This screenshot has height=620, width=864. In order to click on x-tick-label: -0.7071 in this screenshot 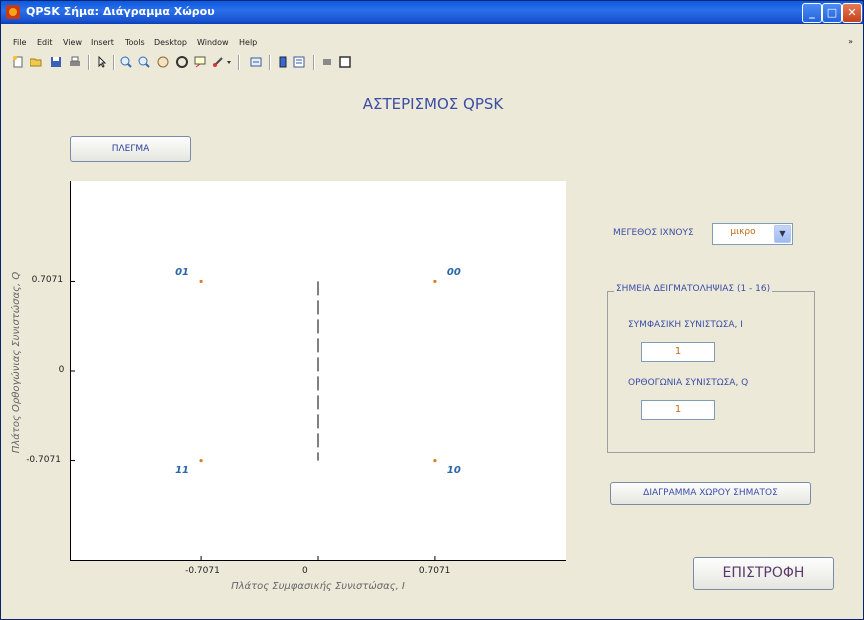, I will do `click(202, 571)`.